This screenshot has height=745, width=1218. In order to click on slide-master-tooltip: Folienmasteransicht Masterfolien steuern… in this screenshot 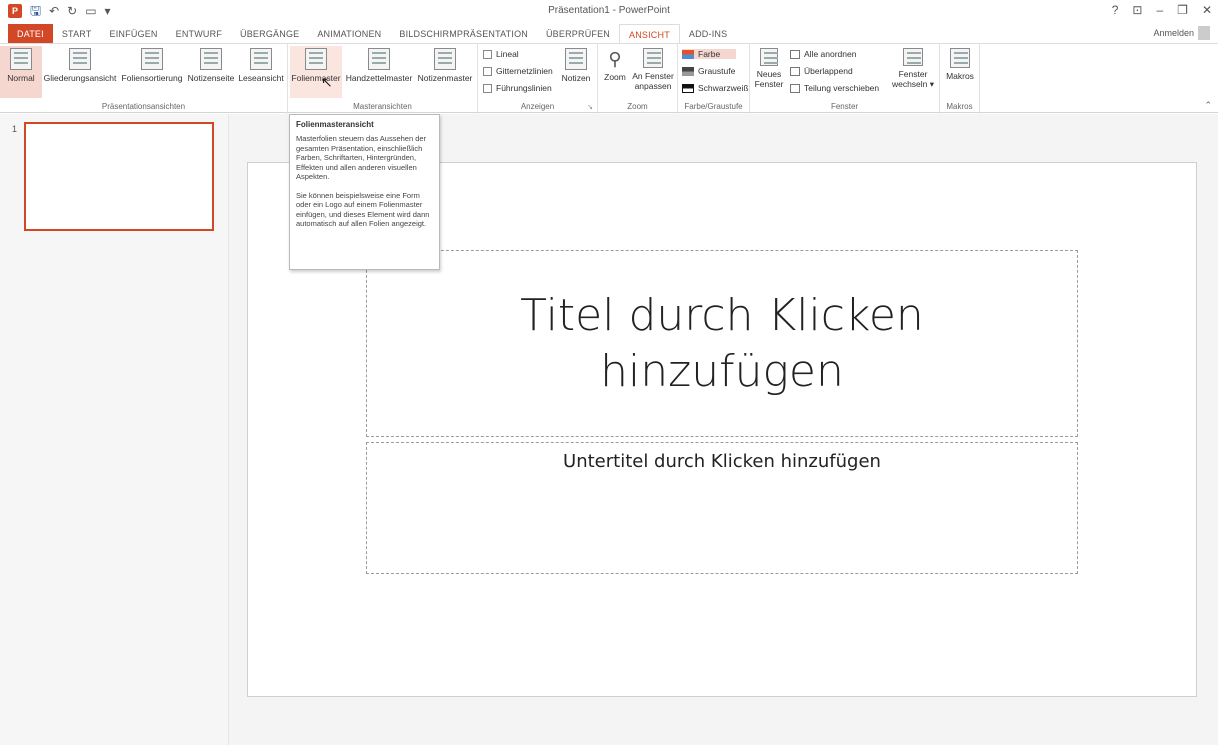, I will do `click(364, 192)`.